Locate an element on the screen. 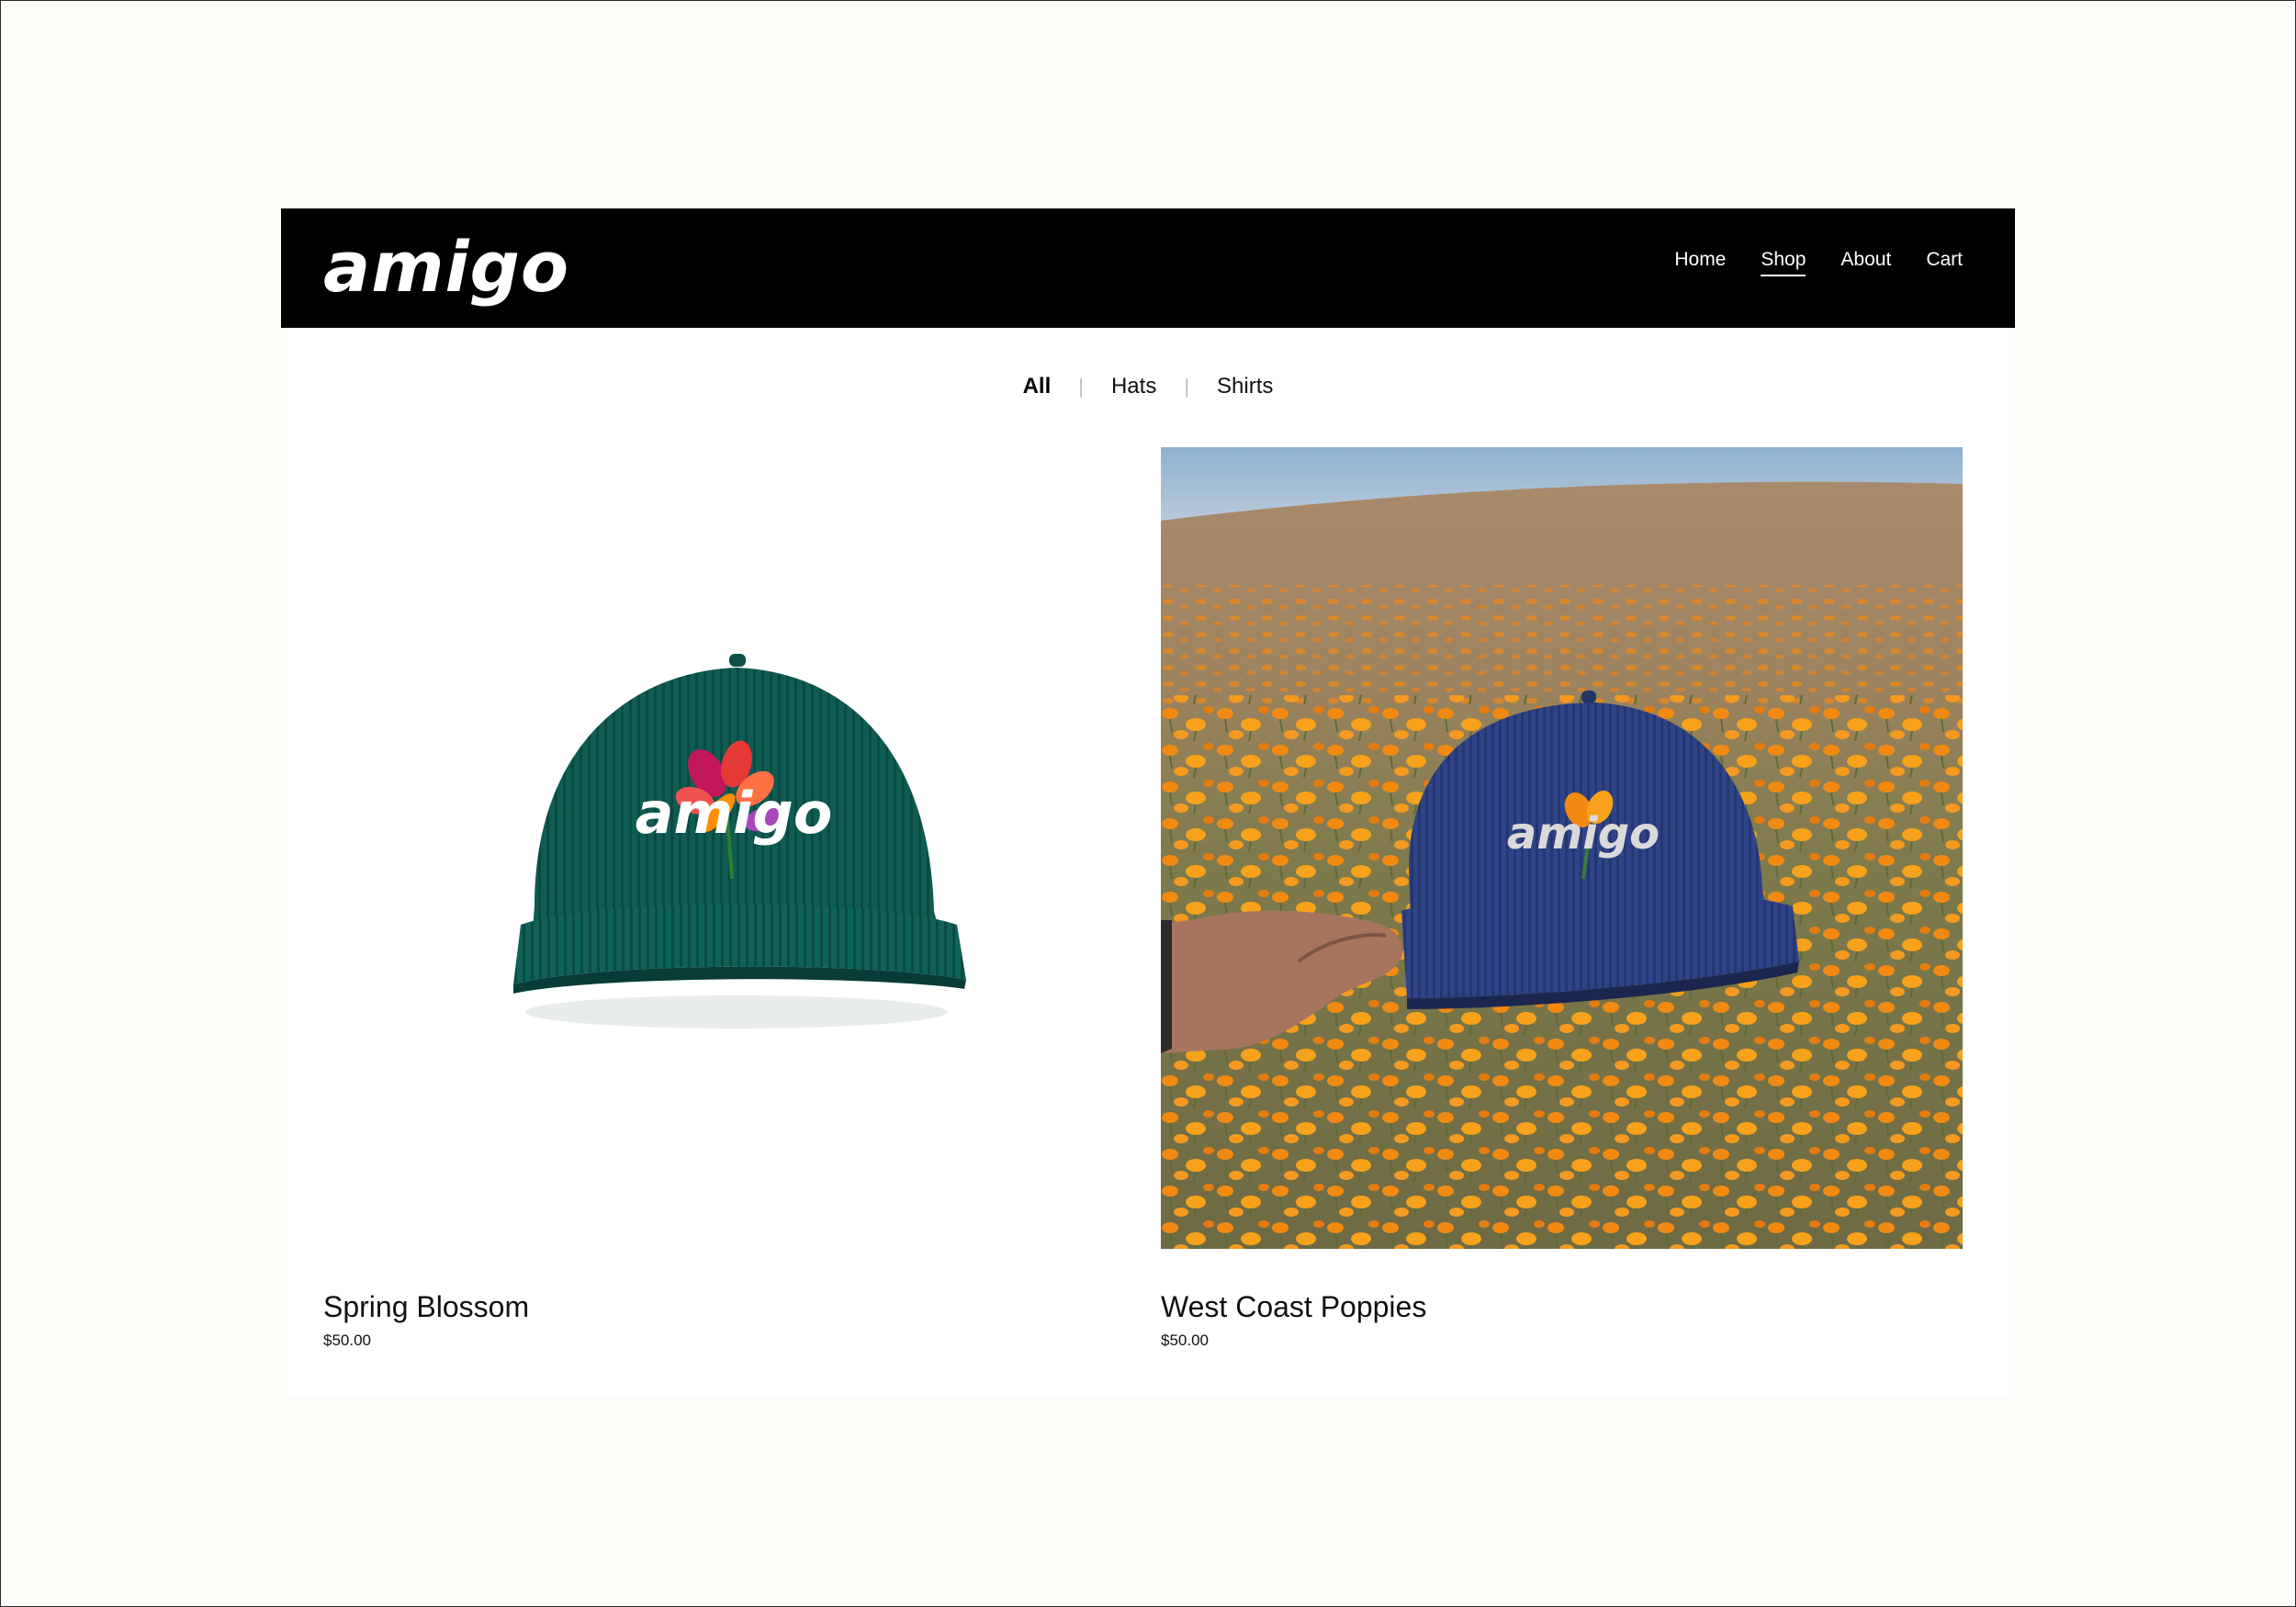 This screenshot has height=1607, width=2296. product-title: Spring Blossom is located at coordinates (724, 1306).